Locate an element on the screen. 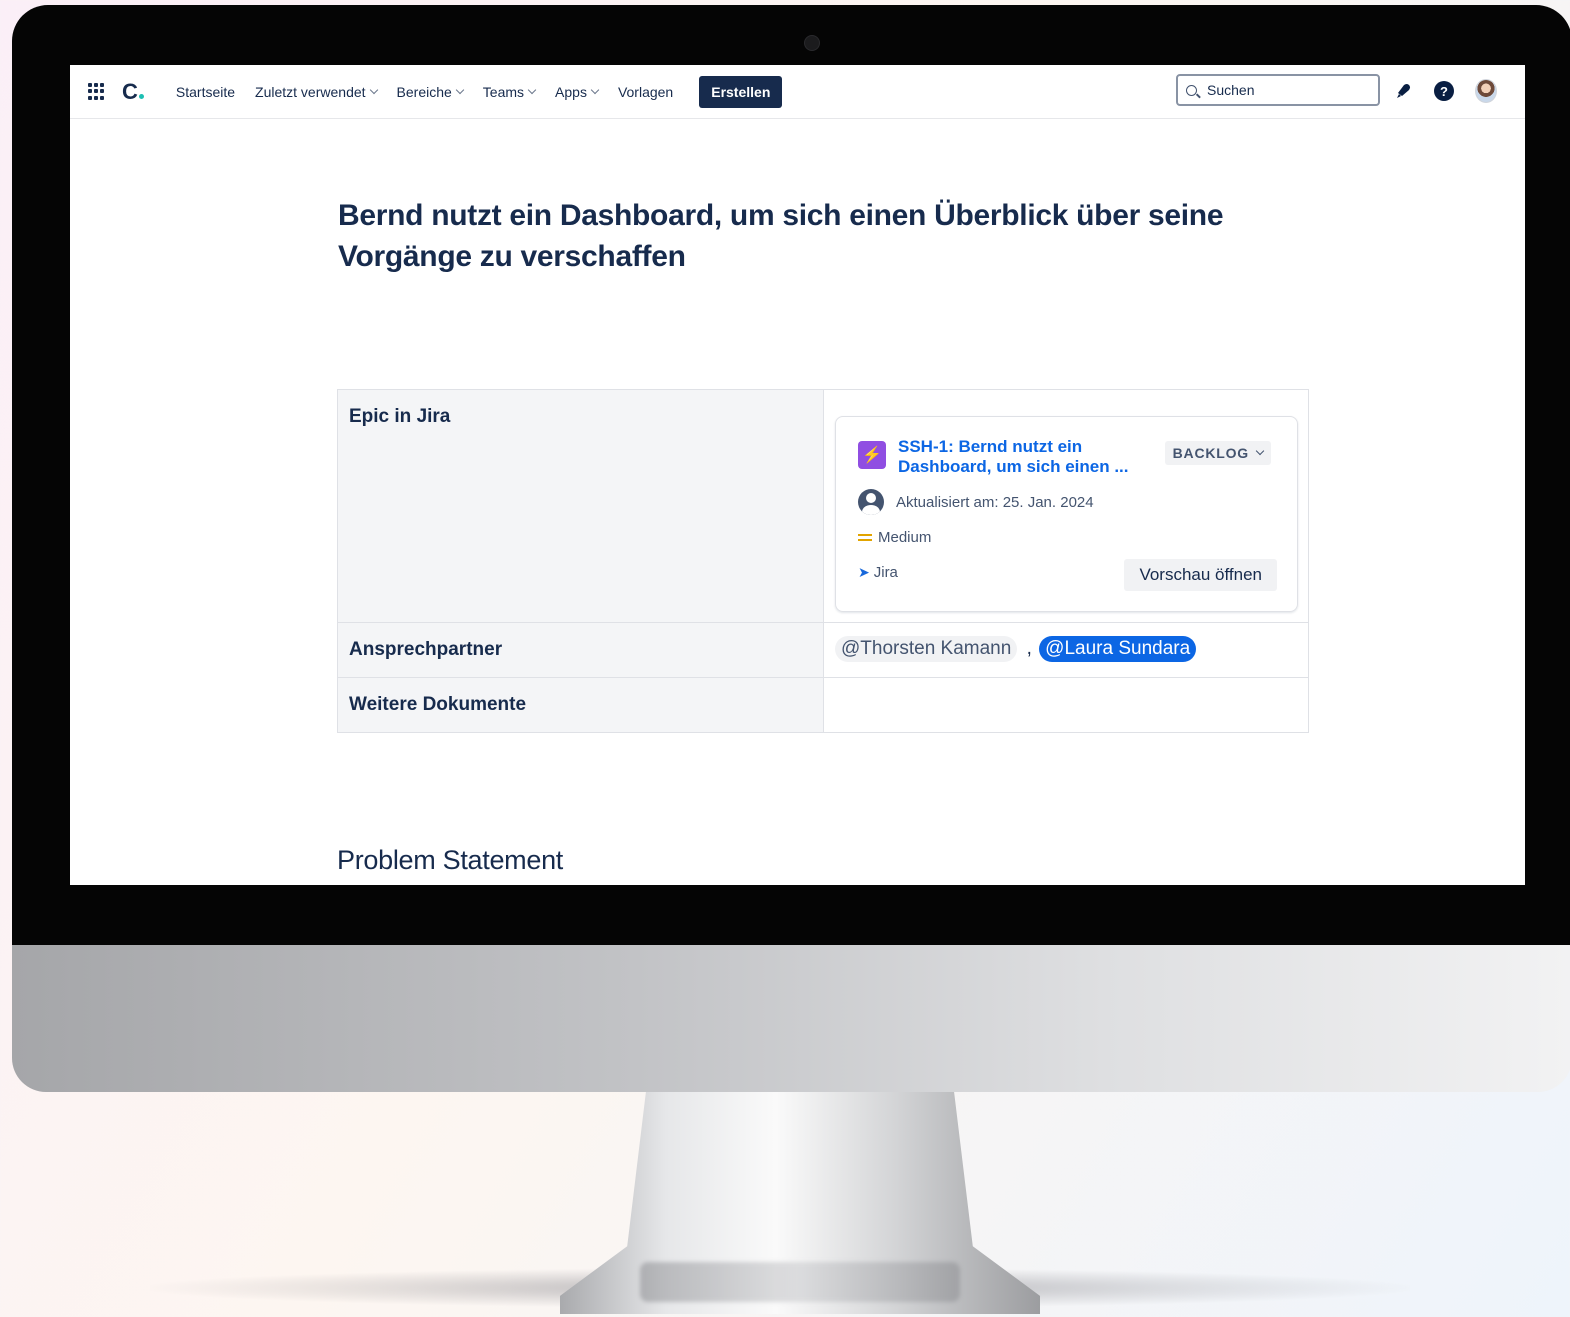 The width and height of the screenshot is (1570, 1317). user-icon is located at coordinates (871, 502).